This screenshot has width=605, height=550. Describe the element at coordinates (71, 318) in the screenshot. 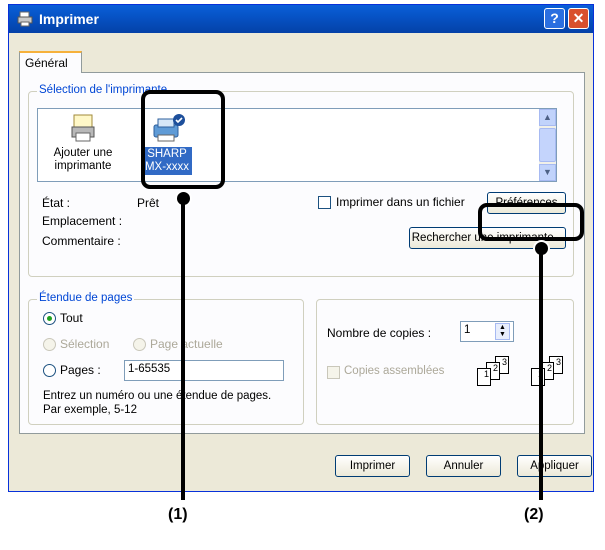

I see `all-pages-label: Tout` at that location.